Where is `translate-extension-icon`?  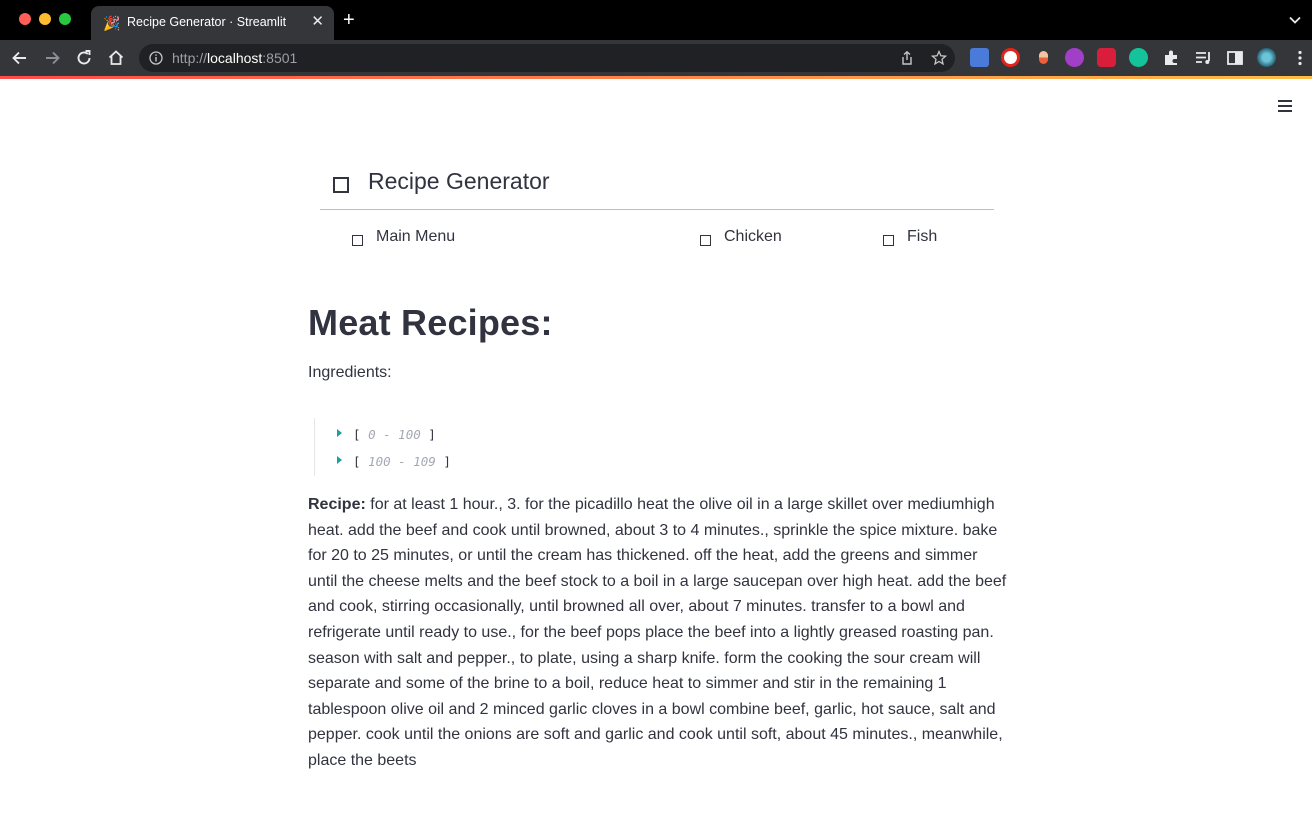
translate-extension-icon is located at coordinates (979, 57).